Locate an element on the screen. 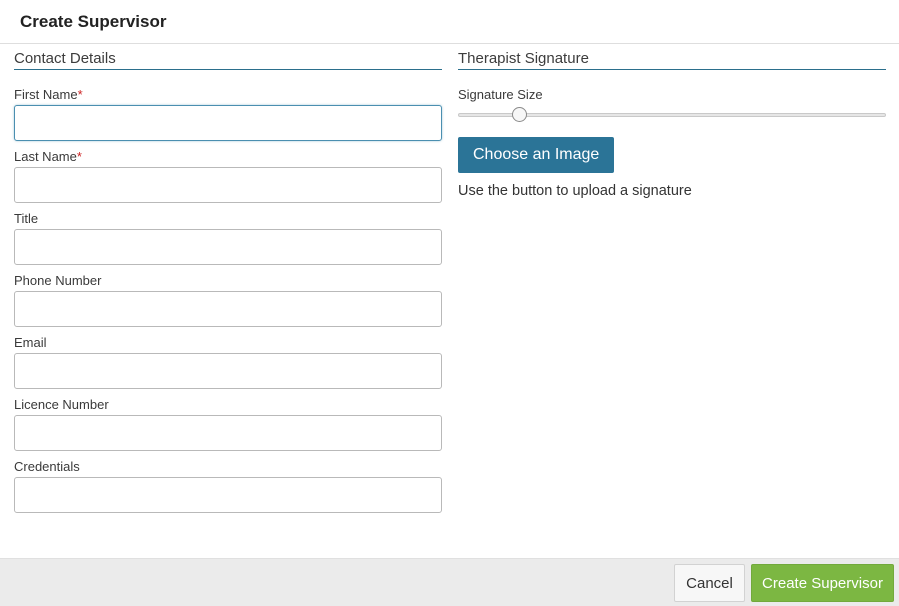 The width and height of the screenshot is (899, 606). licence-number-group: Licence Number is located at coordinates (228, 424).